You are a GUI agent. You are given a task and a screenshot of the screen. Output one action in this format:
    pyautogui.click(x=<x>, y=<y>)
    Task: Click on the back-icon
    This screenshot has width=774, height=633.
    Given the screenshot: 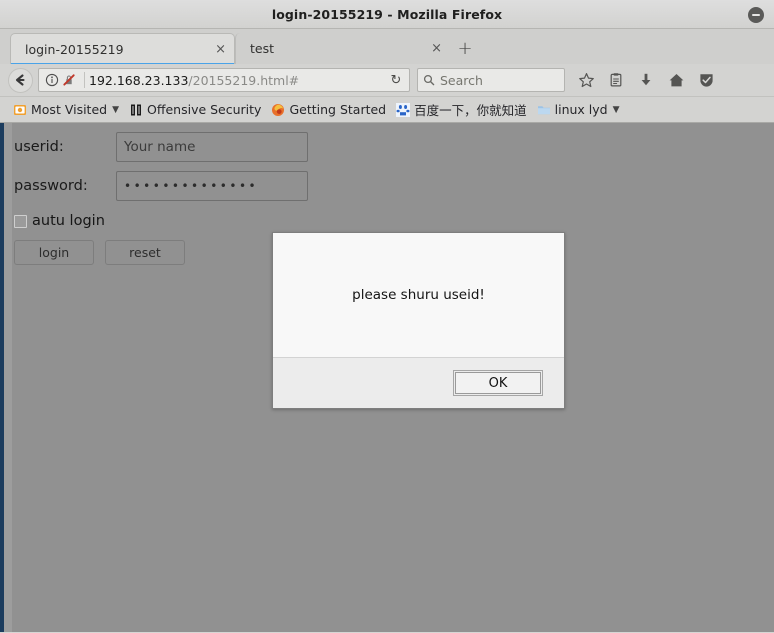 What is the action you would take?
    pyautogui.click(x=20, y=80)
    